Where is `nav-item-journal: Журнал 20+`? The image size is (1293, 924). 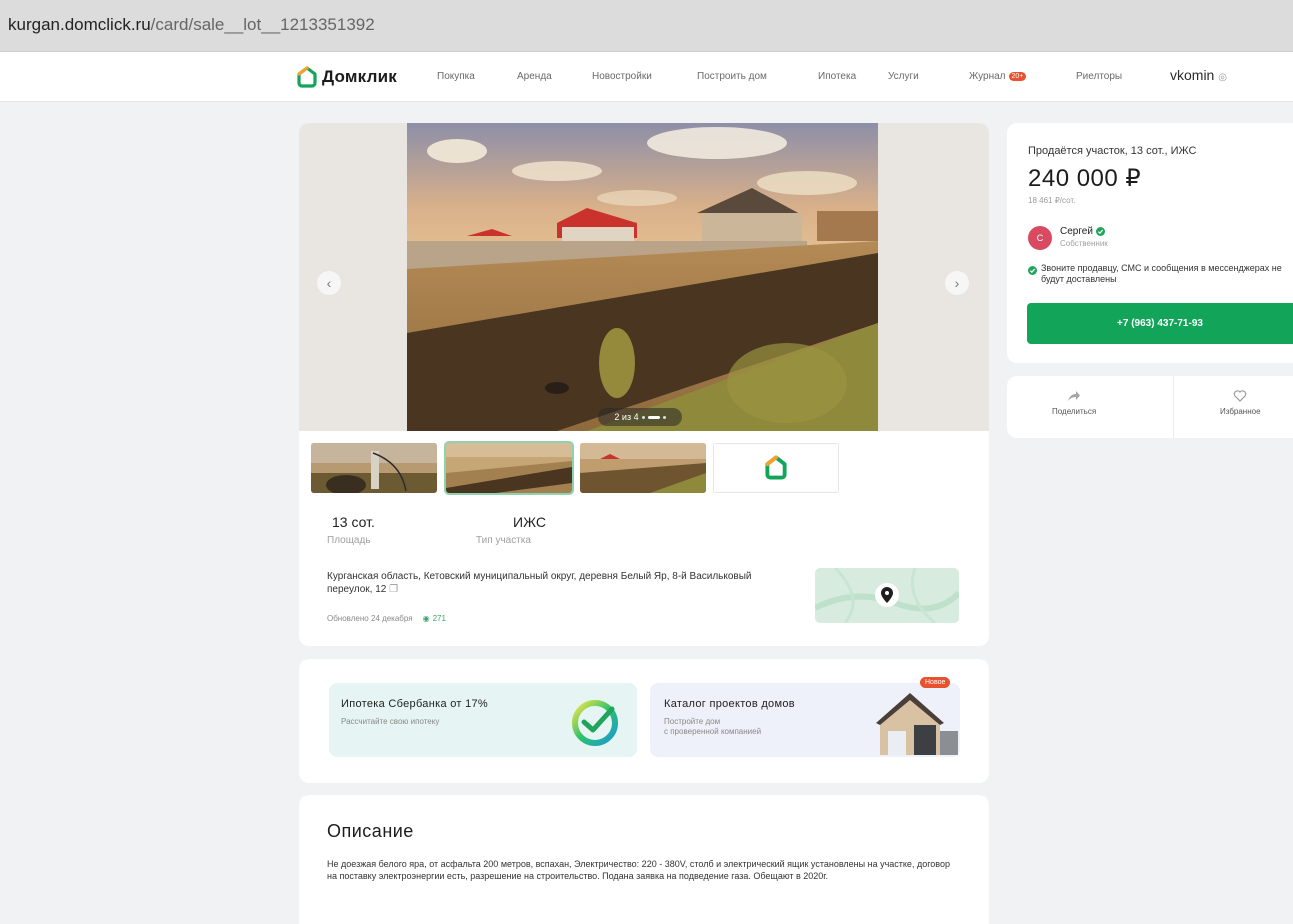 nav-item-journal: Журнал 20+ is located at coordinates (998, 76).